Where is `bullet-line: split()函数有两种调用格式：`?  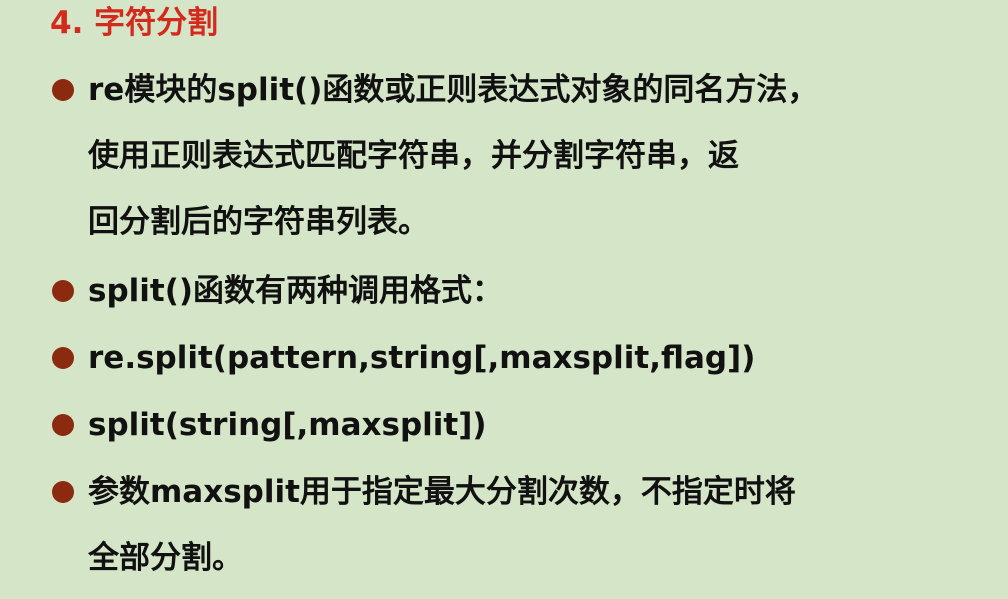
bullet-line: split()函数有两种调用格式： is located at coordinates (296, 291).